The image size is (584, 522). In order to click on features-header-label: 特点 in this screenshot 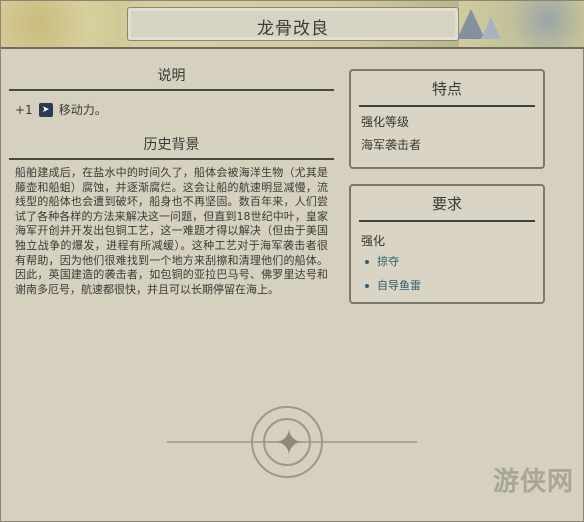, I will do `click(446, 89)`.